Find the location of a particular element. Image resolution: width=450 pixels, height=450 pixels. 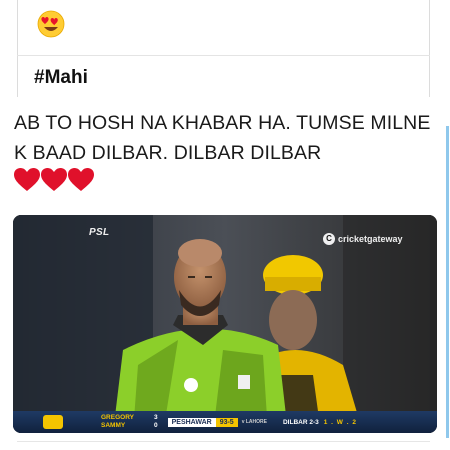

scroll-indicator is located at coordinates (447, 282).